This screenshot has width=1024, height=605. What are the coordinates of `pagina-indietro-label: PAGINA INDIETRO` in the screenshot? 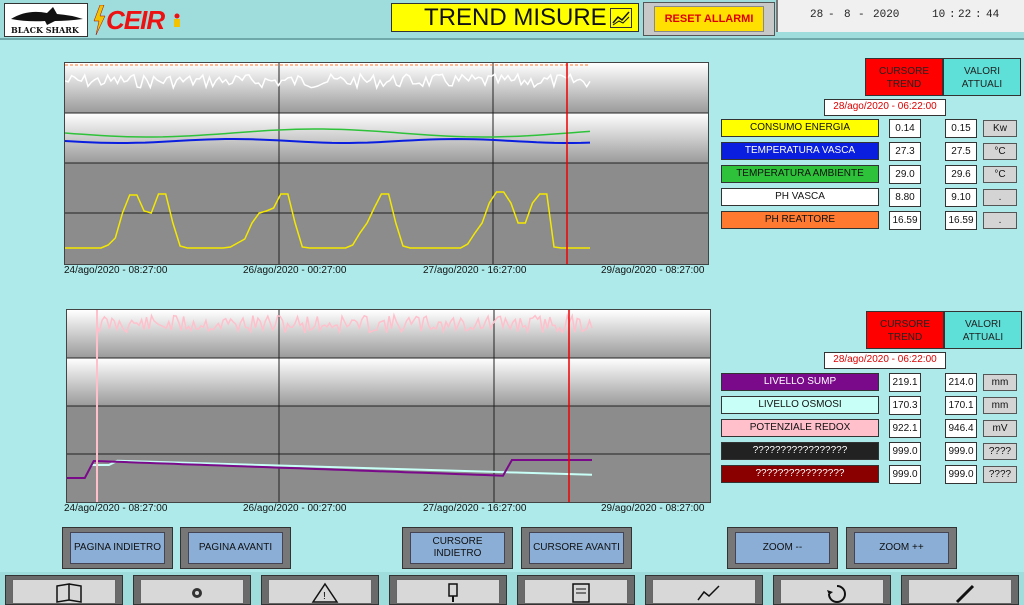 It's located at (117, 548).